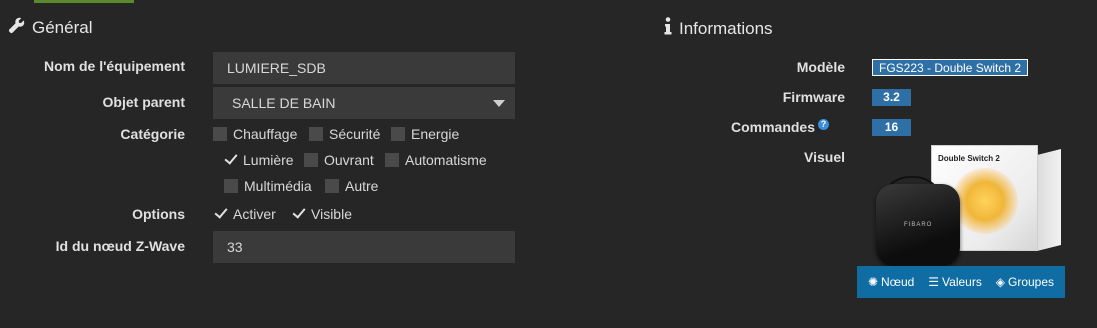 The image size is (1097, 328). What do you see at coordinates (284, 103) in the screenshot?
I see `parent-select-value: SALLE DE BAIN` at bounding box center [284, 103].